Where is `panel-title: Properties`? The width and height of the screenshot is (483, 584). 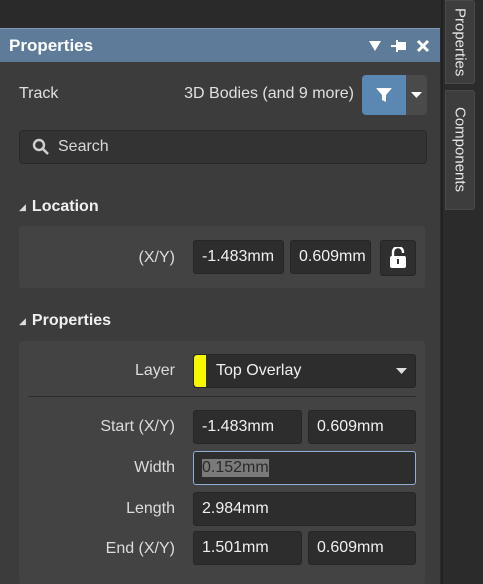
panel-title: Properties is located at coordinates (51, 45).